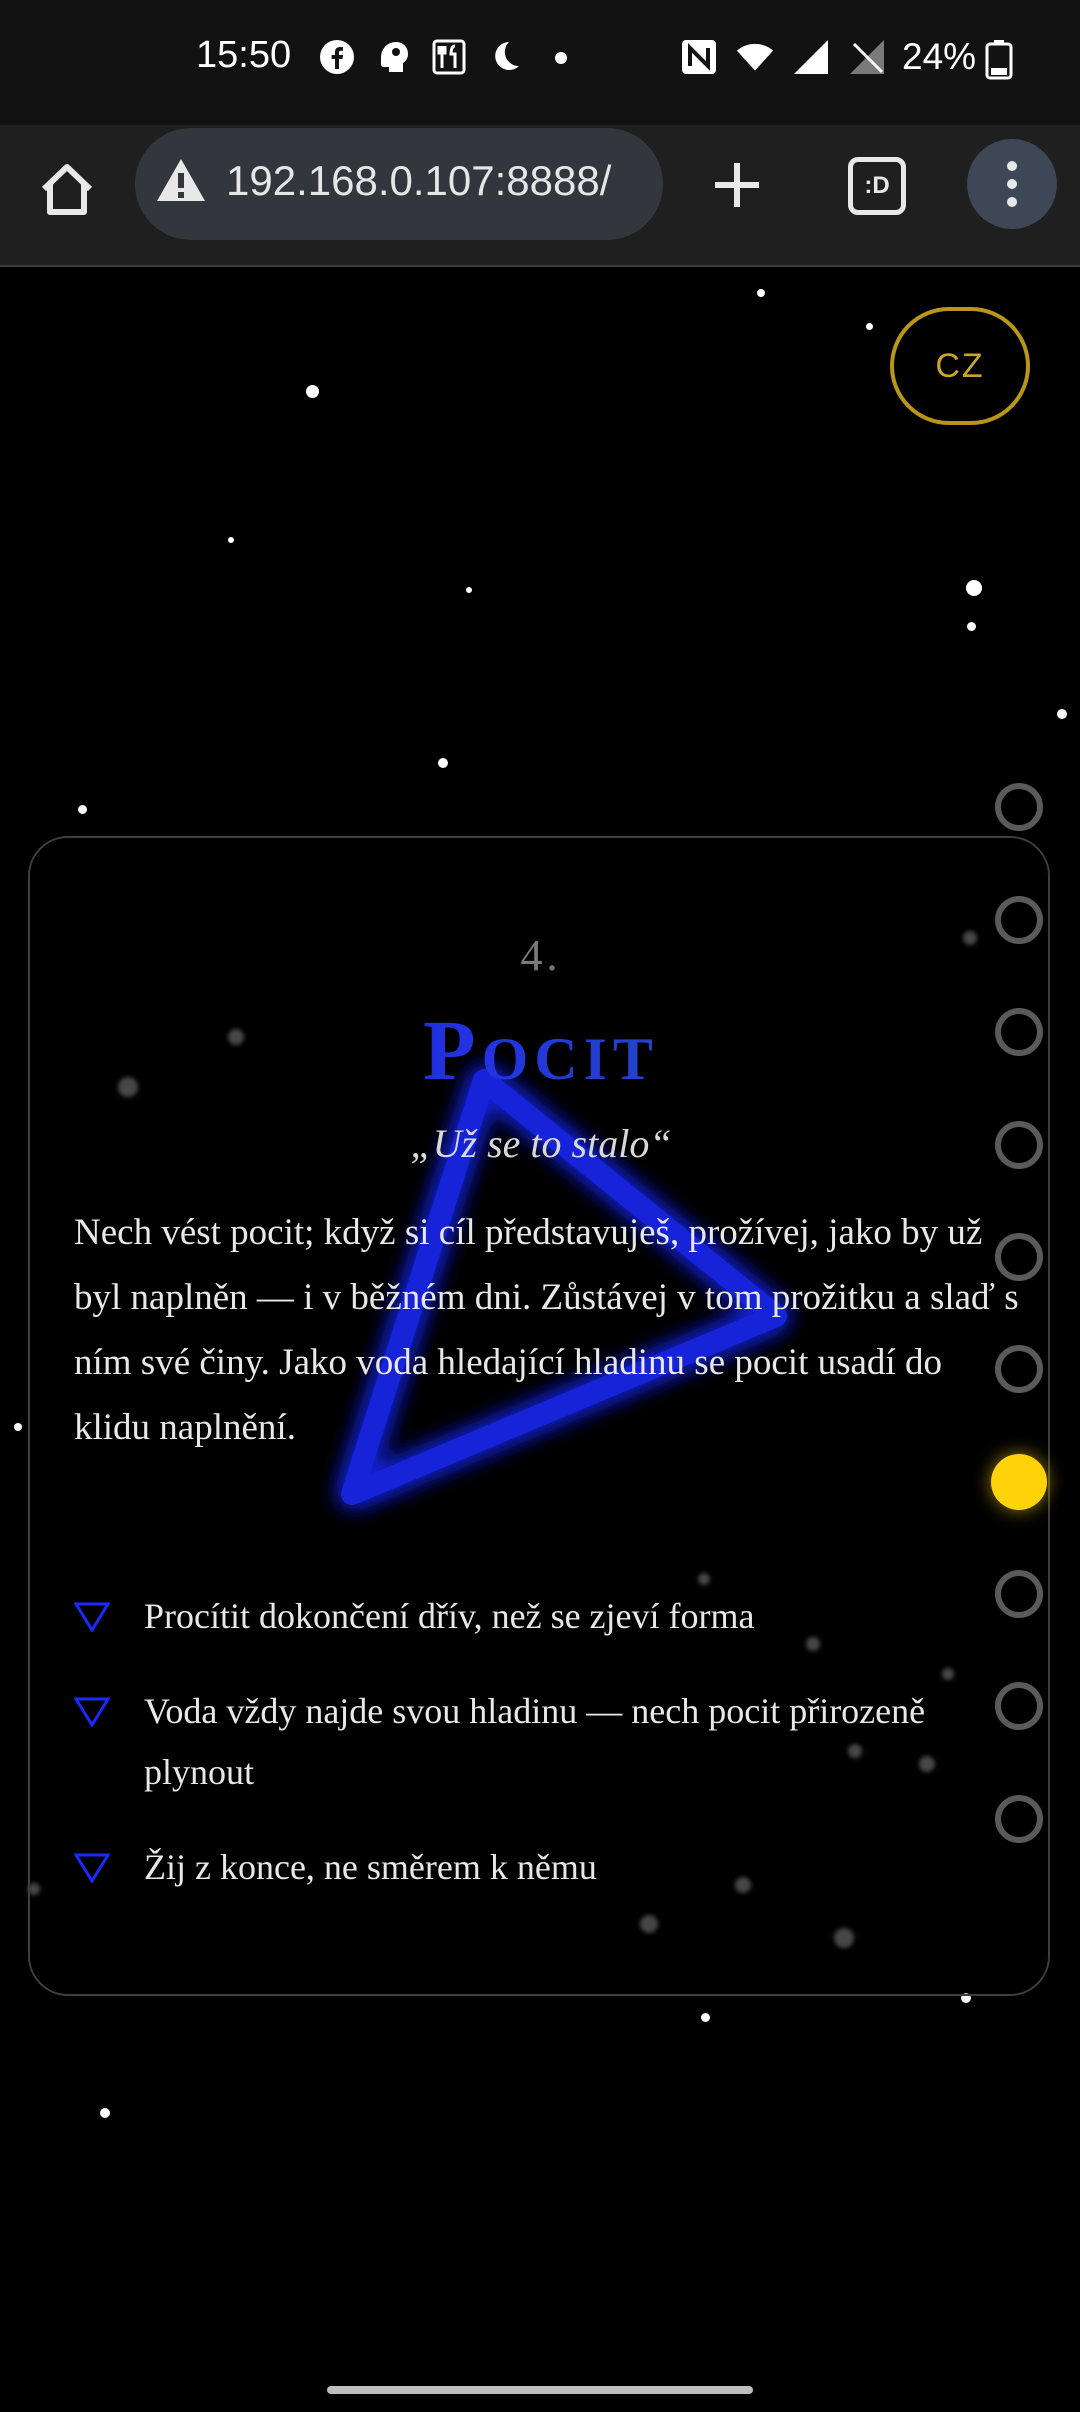 The width and height of the screenshot is (1080, 2412). Describe the element at coordinates (505, 57) in the screenshot. I see `night-icon` at that location.